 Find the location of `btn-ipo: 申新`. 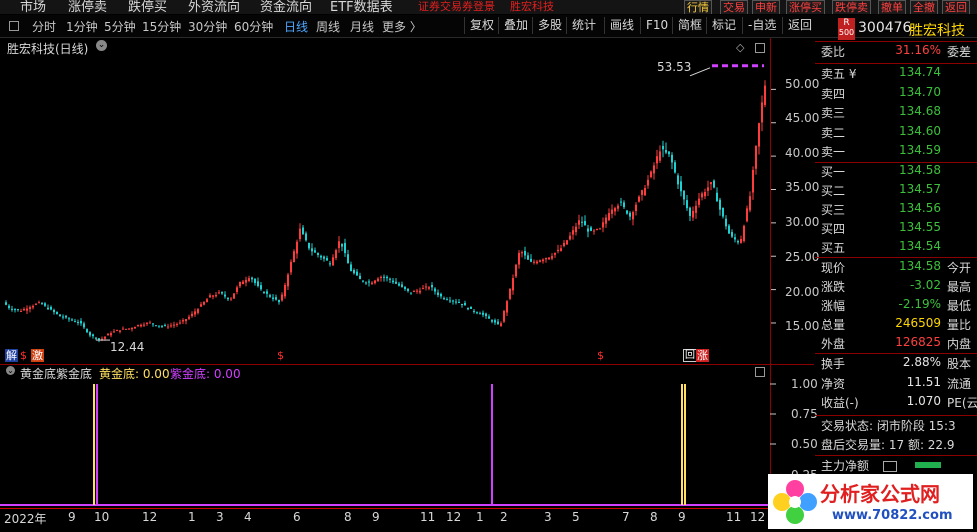

btn-ipo: 申新 is located at coordinates (766, 7).